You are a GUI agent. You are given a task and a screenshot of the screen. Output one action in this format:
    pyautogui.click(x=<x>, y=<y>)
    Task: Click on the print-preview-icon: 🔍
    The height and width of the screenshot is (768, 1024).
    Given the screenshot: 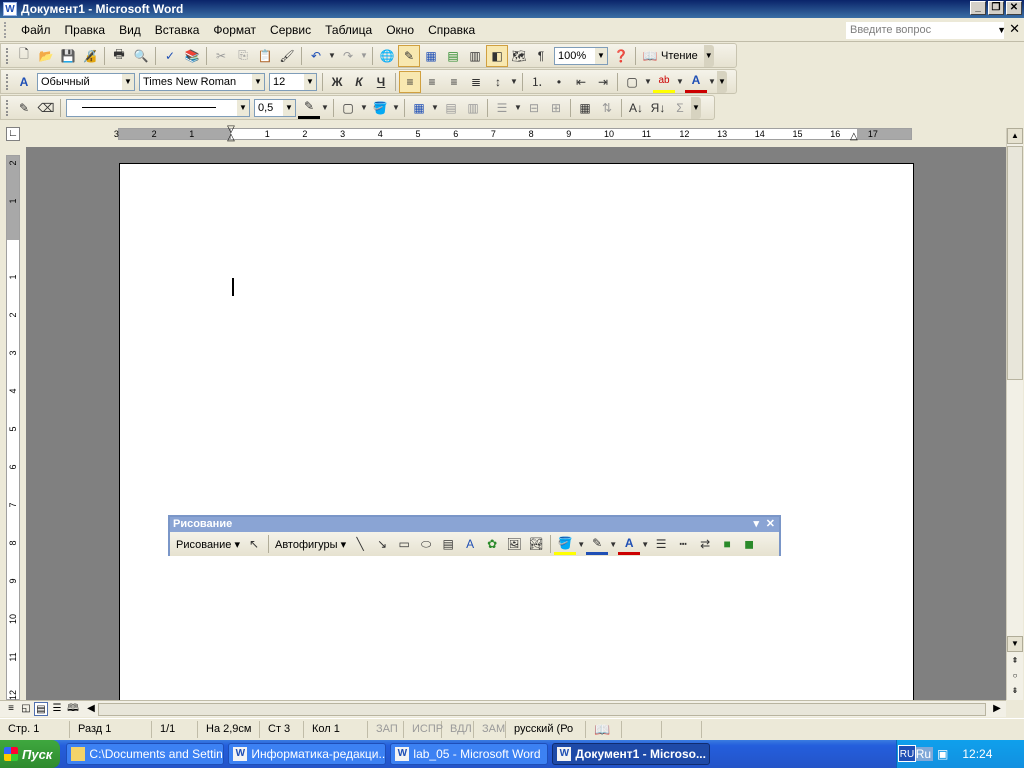 What is the action you would take?
    pyautogui.click(x=141, y=56)
    